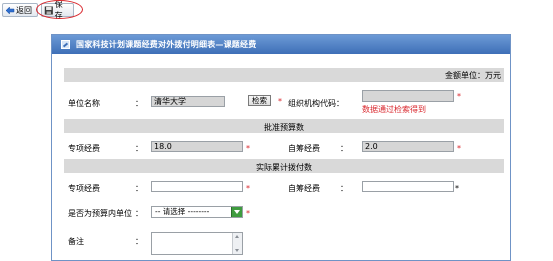  I want to click on remark-row: 备注 ：, so click(284, 244).